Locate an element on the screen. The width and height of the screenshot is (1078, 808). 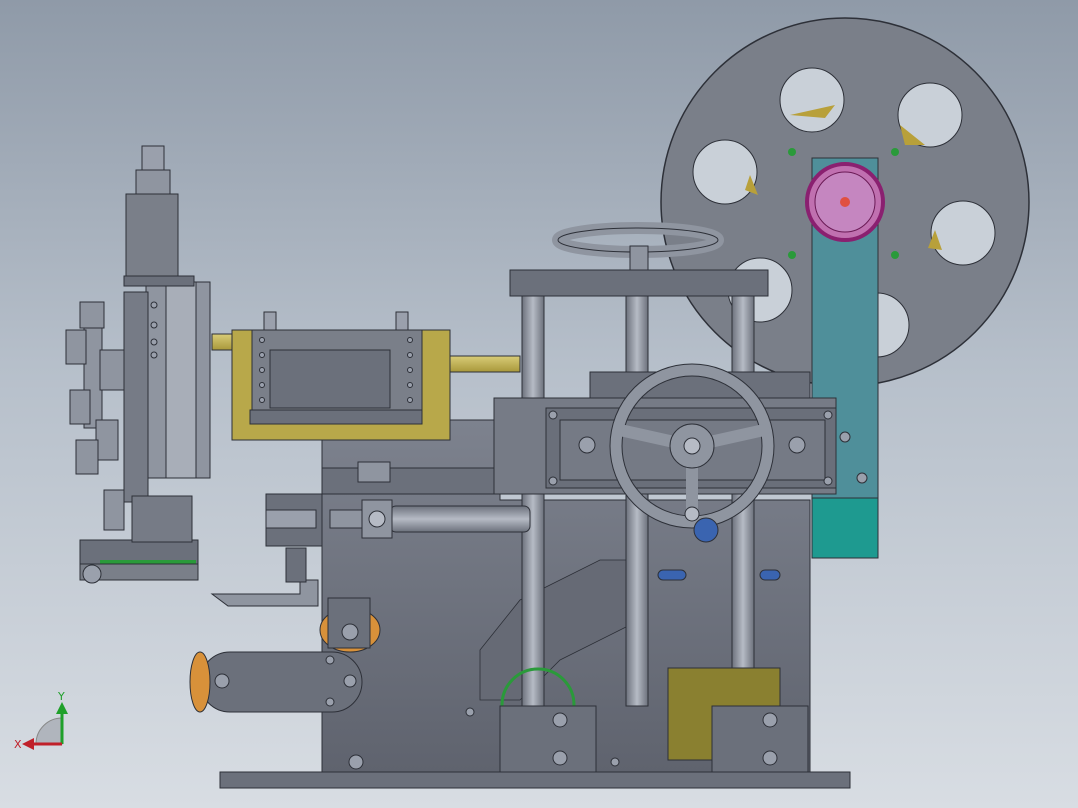
bearing is located at coordinates (706, 530).